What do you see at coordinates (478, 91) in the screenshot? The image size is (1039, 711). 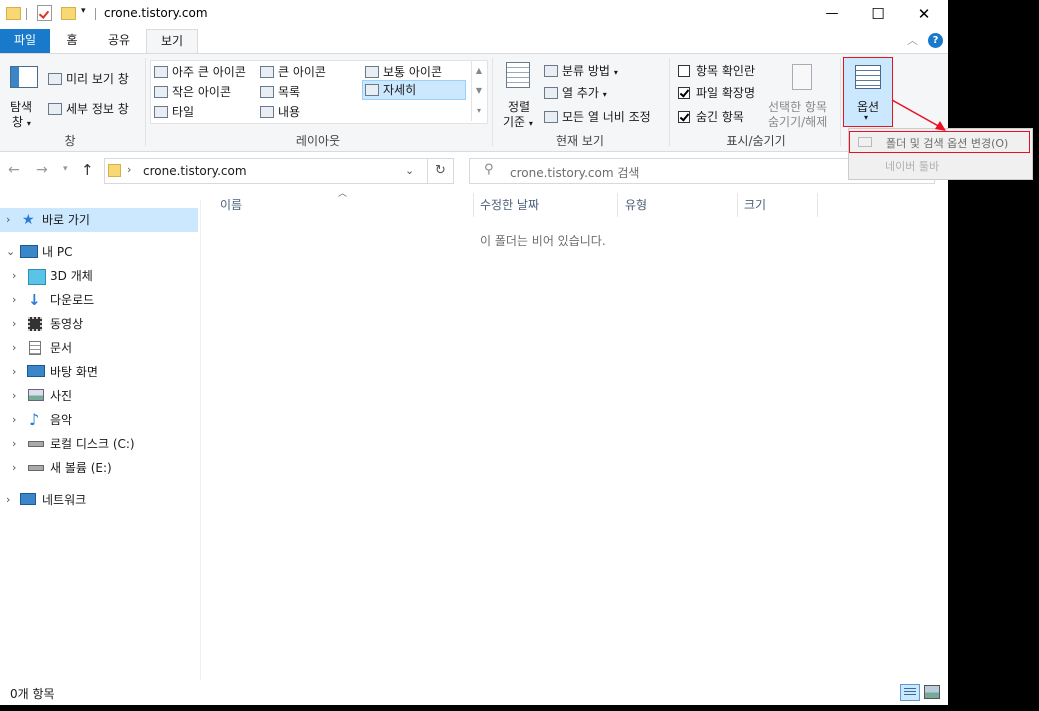 I see `gallery-scroll: ▲ ▼ ▾` at bounding box center [478, 91].